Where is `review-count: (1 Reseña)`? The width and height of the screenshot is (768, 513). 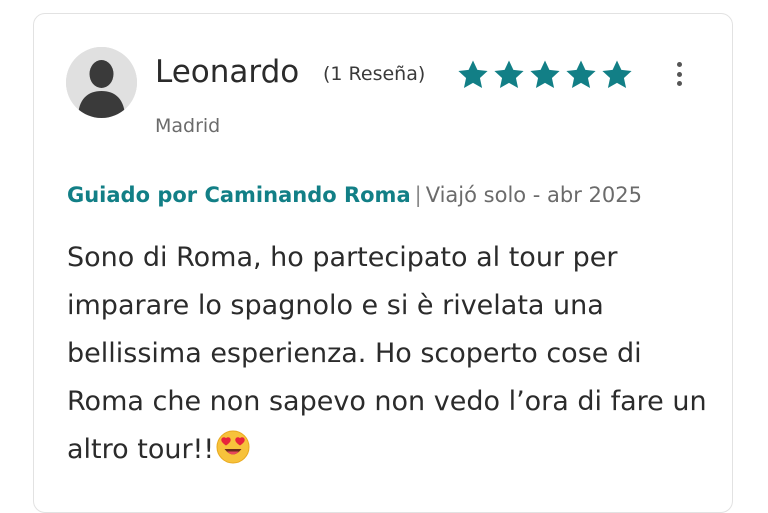 review-count: (1 Reseña) is located at coordinates (374, 74).